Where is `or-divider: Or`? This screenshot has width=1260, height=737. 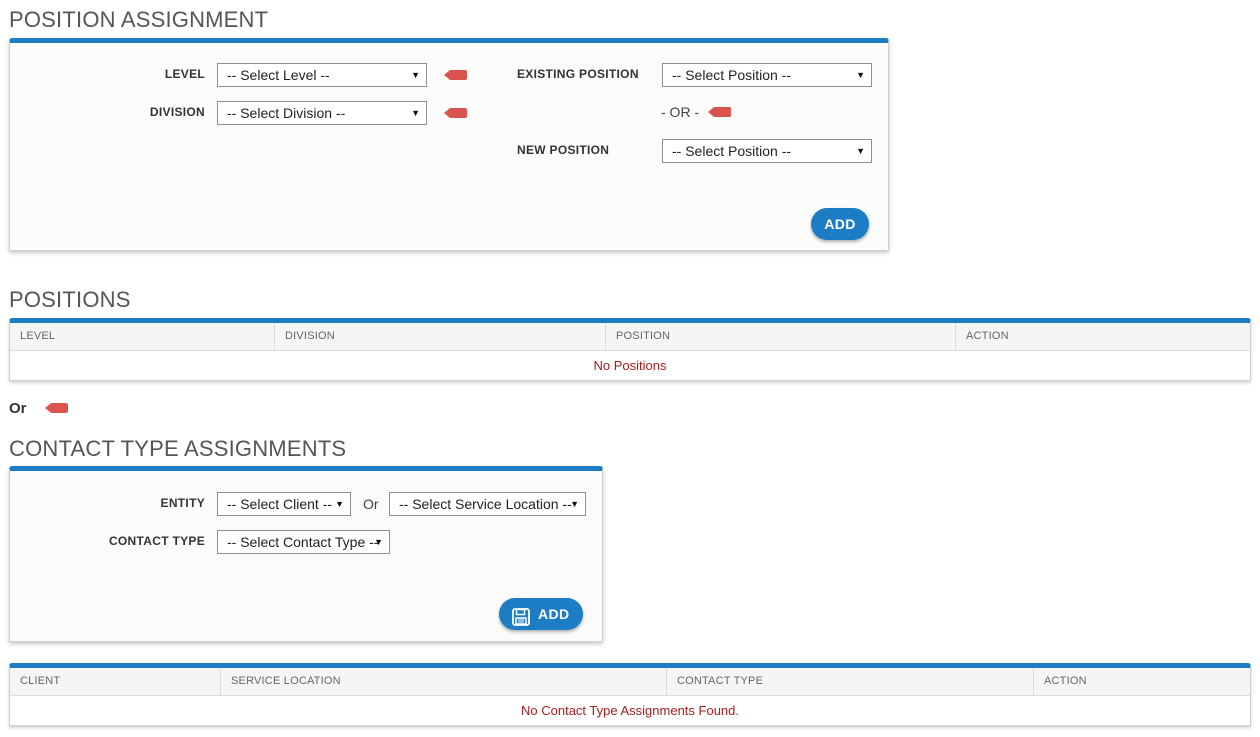 or-divider: Or is located at coordinates (18, 408).